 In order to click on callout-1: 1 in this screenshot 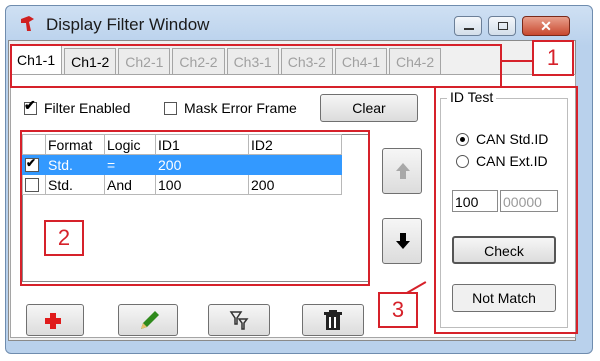, I will do `click(553, 58)`.